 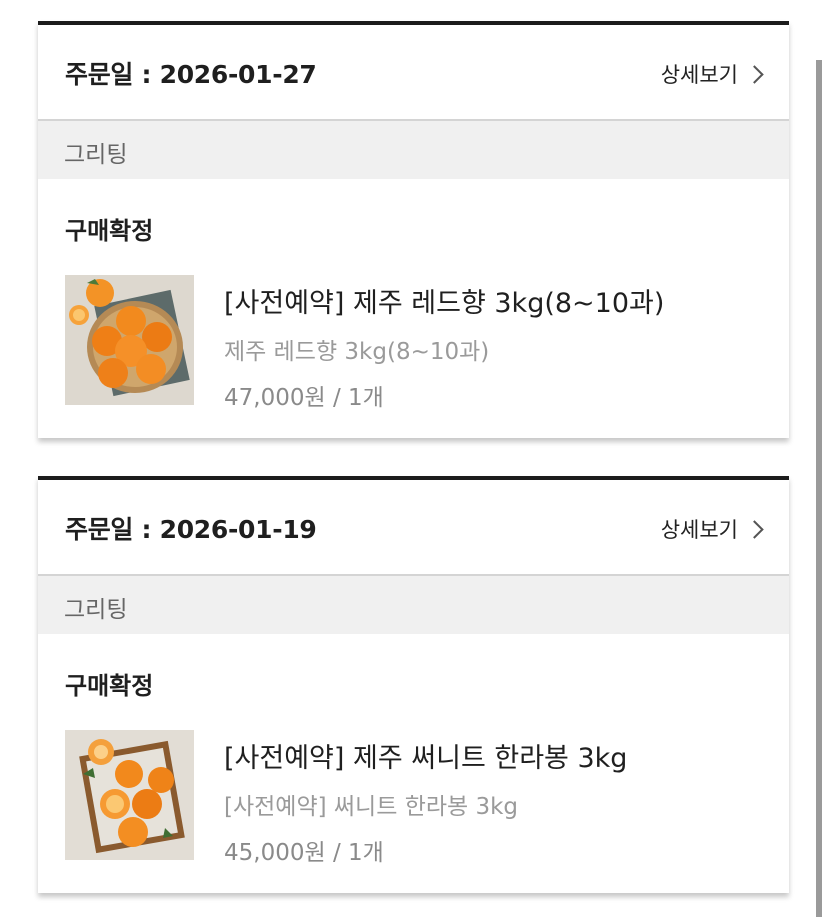 I want to click on price-quantity: 47,000원 / 1개, so click(x=304, y=398).